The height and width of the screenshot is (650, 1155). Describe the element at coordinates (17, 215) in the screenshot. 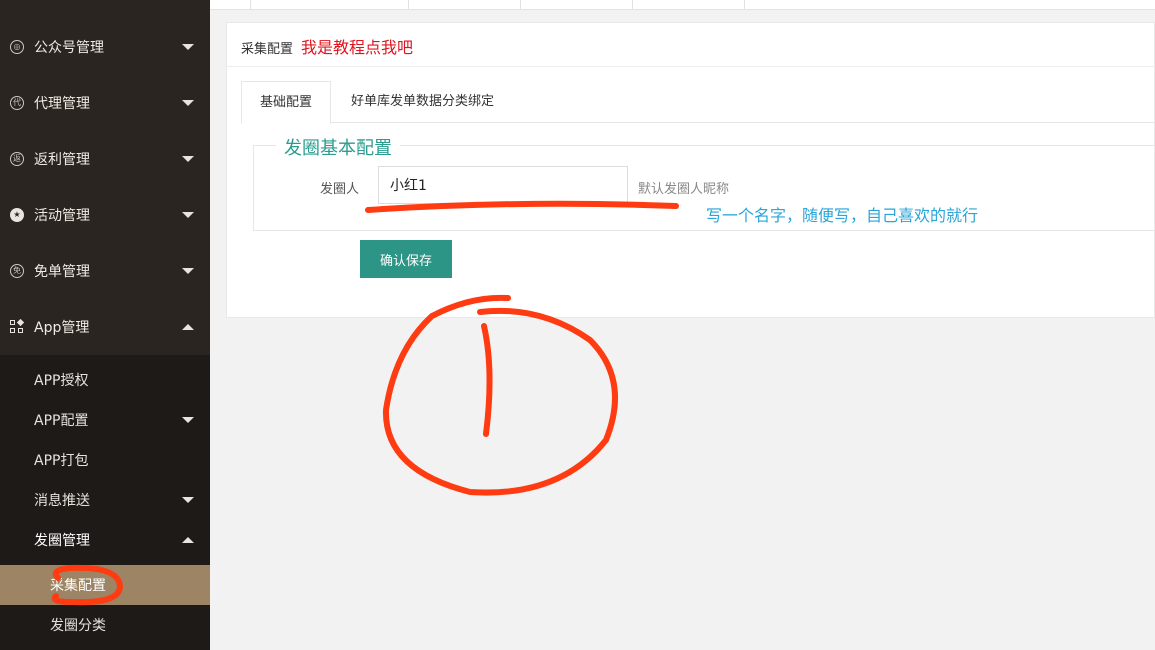

I see `star-icon: ★` at that location.